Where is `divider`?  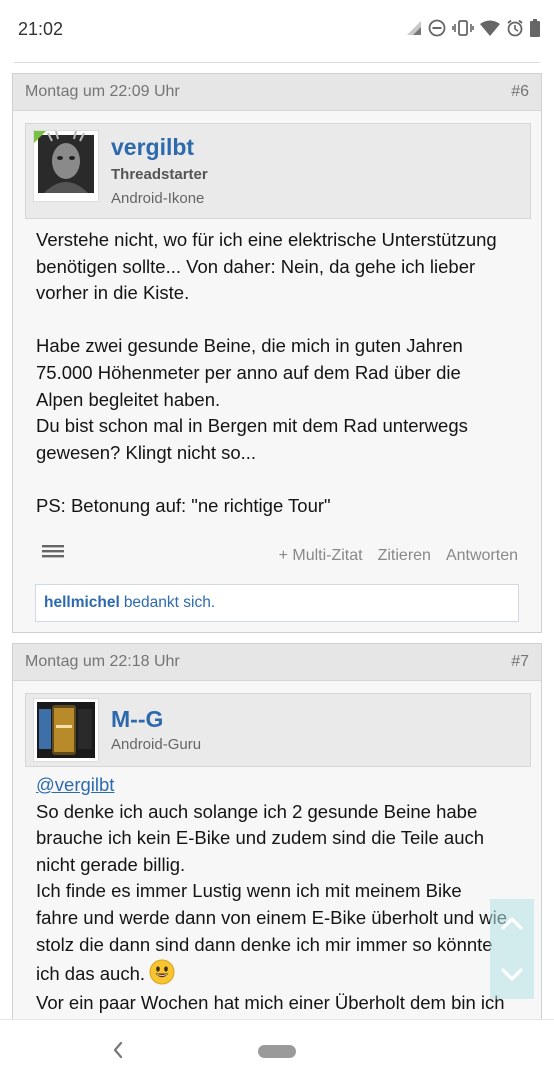 divider is located at coordinates (277, 62).